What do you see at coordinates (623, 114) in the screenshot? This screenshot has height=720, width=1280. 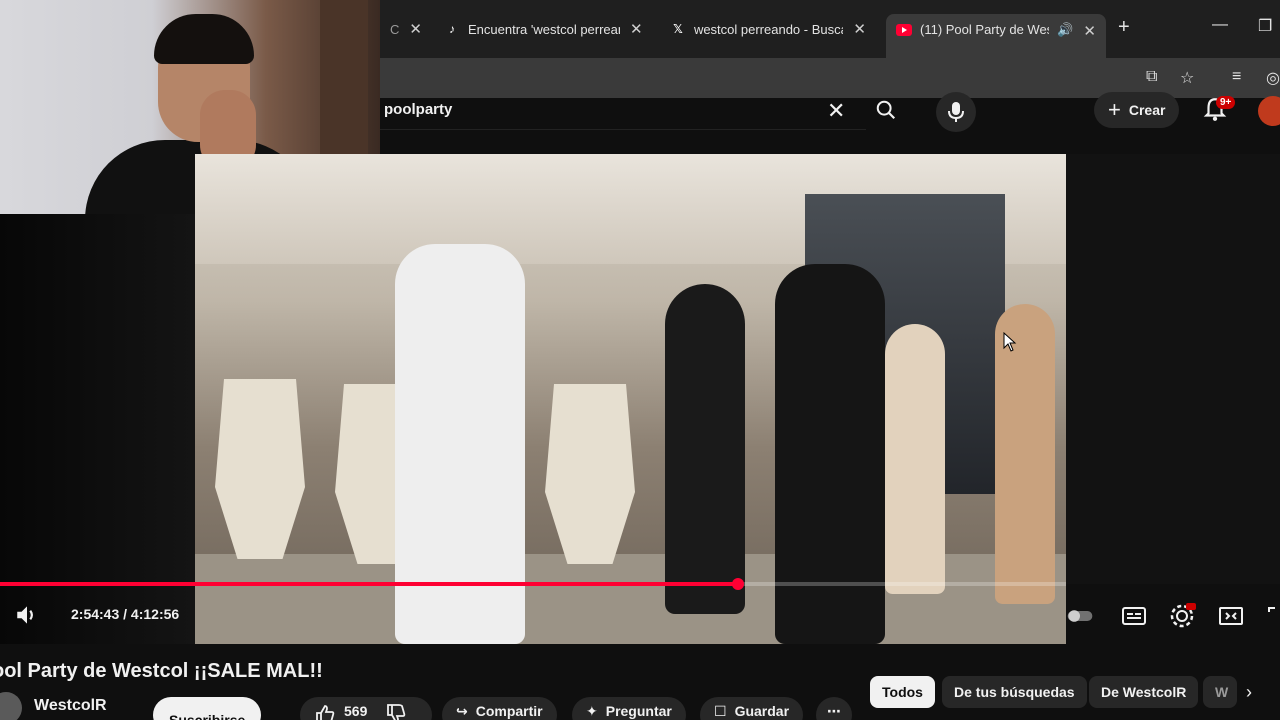 I see `search-input: poolparty ✕` at bounding box center [623, 114].